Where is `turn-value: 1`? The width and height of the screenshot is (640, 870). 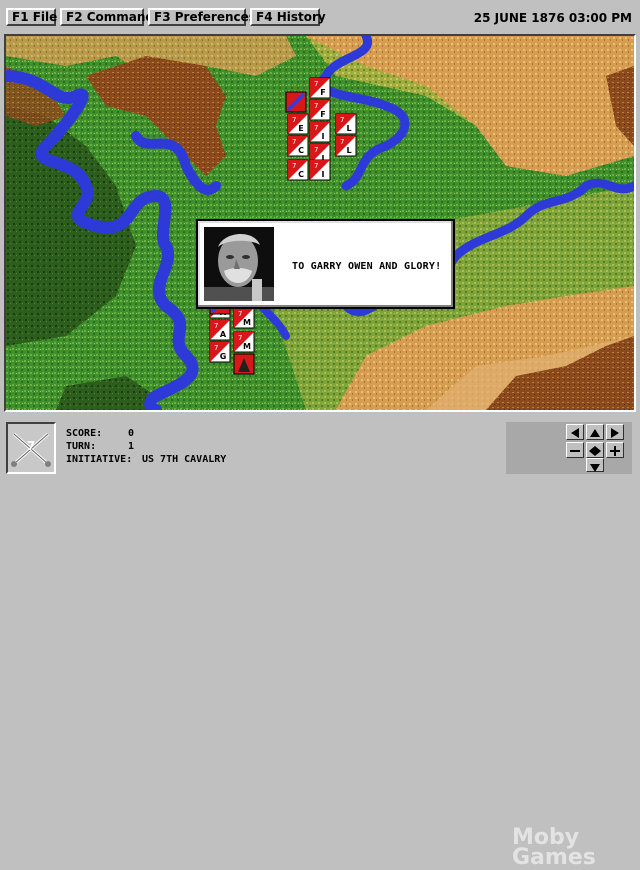 turn-value: 1 is located at coordinates (131, 446).